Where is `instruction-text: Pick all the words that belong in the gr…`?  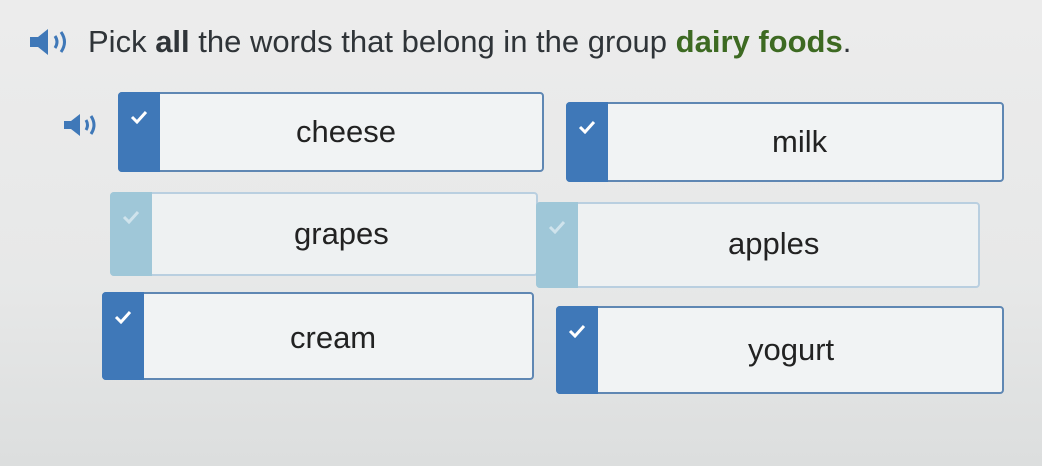 instruction-text: Pick all the words that belong in the gr… is located at coordinates (470, 41).